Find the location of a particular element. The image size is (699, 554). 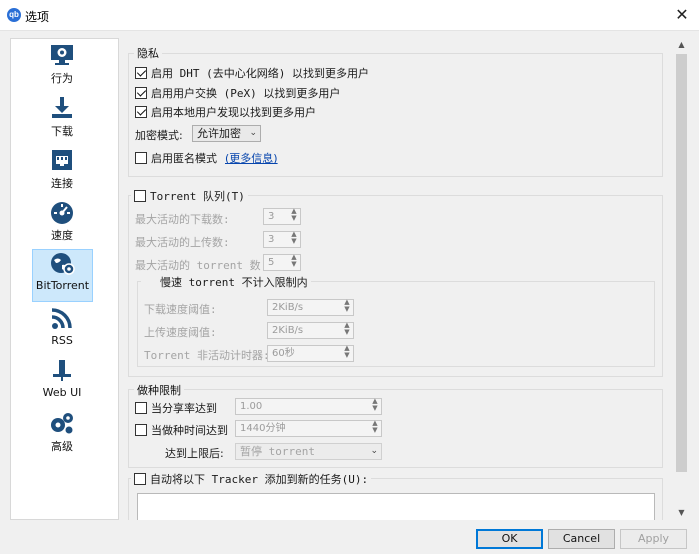

inactive-timer-spinbox: 60秒 ▲ ▼ is located at coordinates (310, 353).